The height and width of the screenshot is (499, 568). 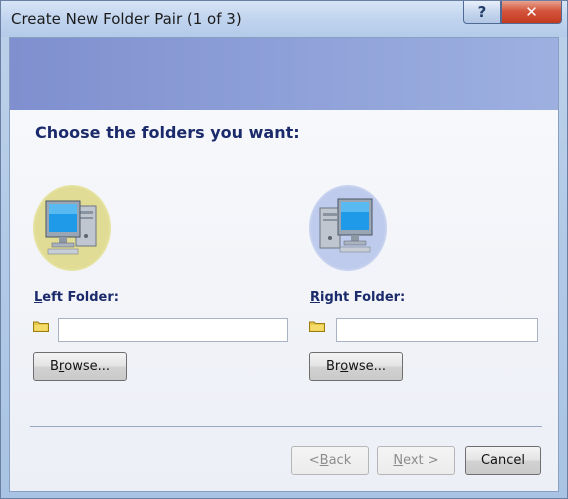 I want to click on next-button: Next >, so click(x=416, y=460).